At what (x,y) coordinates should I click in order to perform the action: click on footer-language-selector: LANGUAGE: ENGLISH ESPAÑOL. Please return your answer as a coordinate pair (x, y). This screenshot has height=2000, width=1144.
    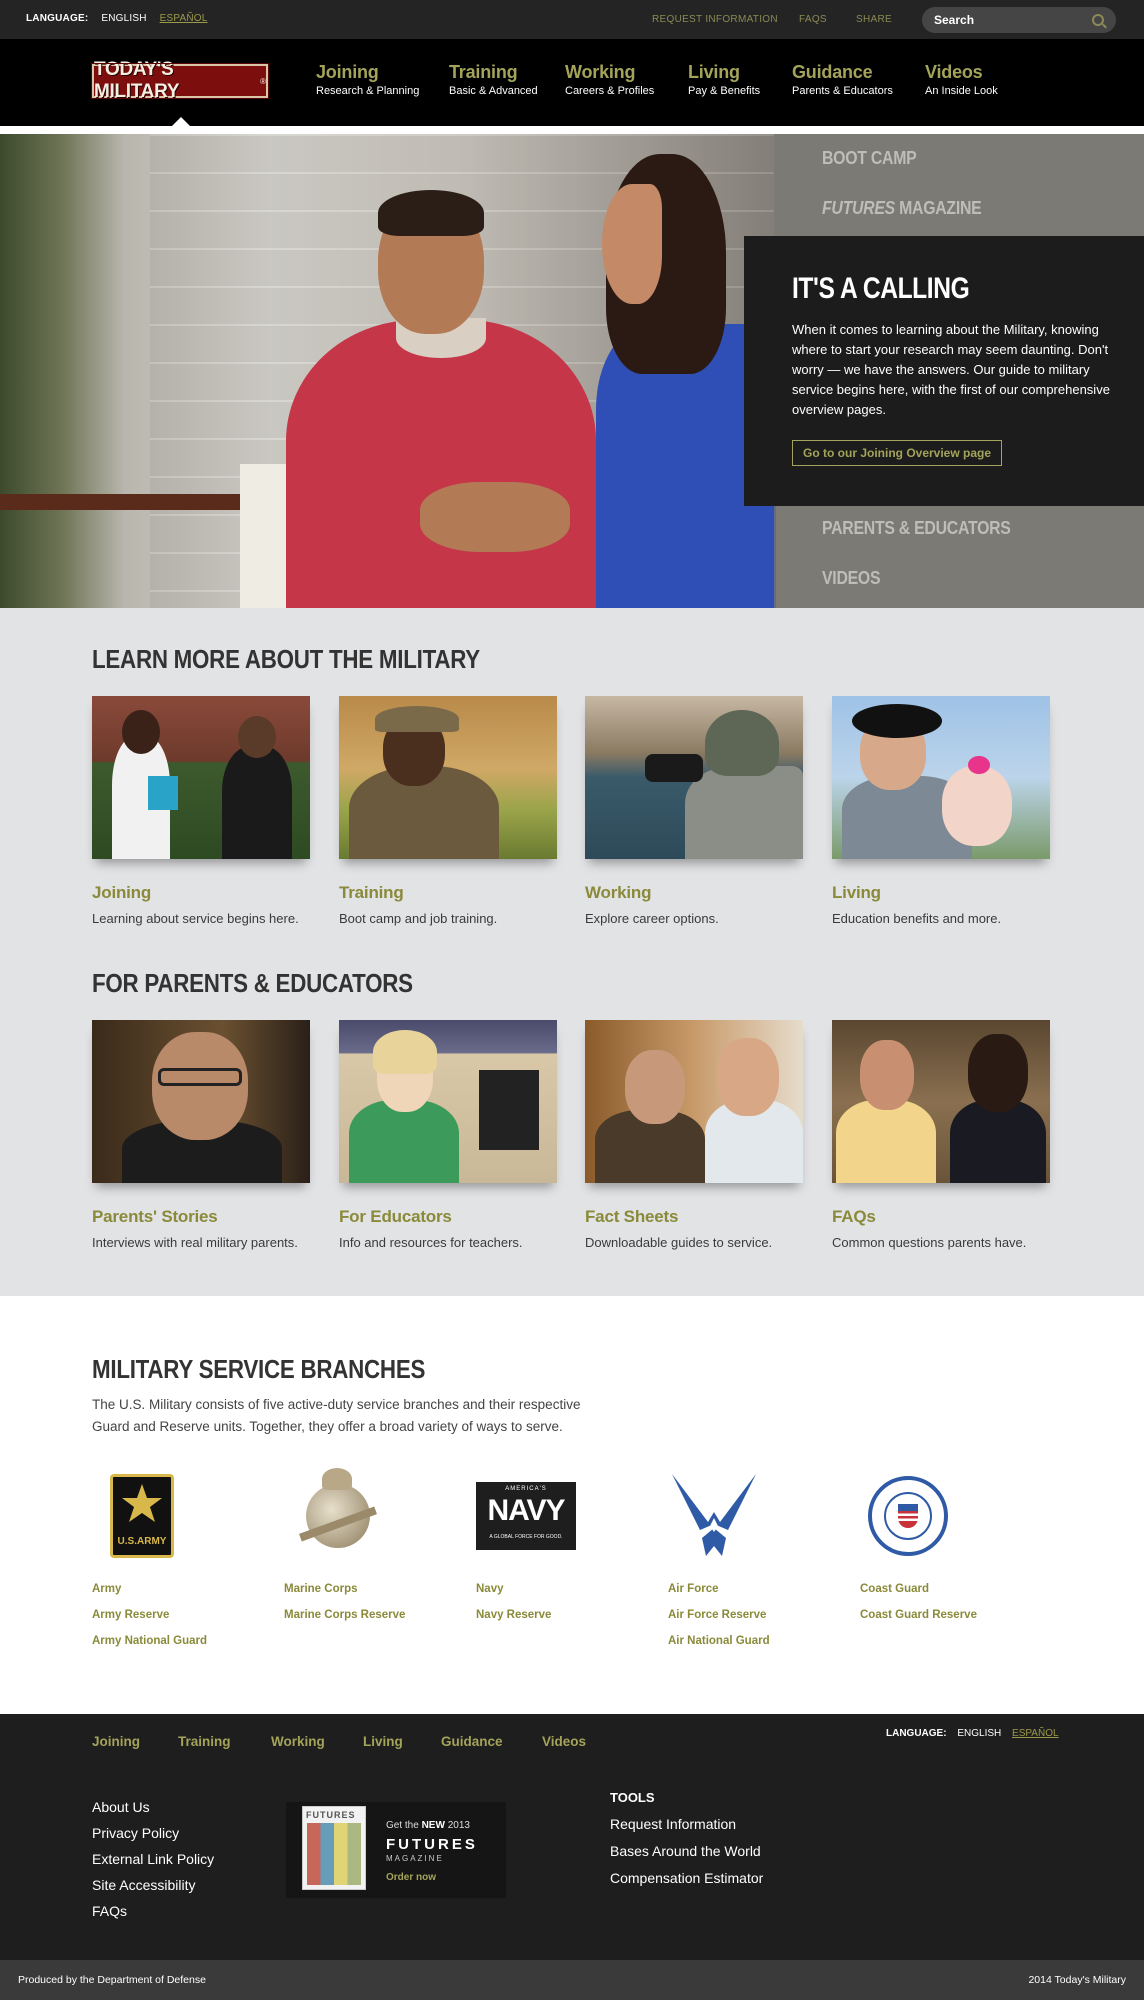
    Looking at the image, I should click on (972, 1733).